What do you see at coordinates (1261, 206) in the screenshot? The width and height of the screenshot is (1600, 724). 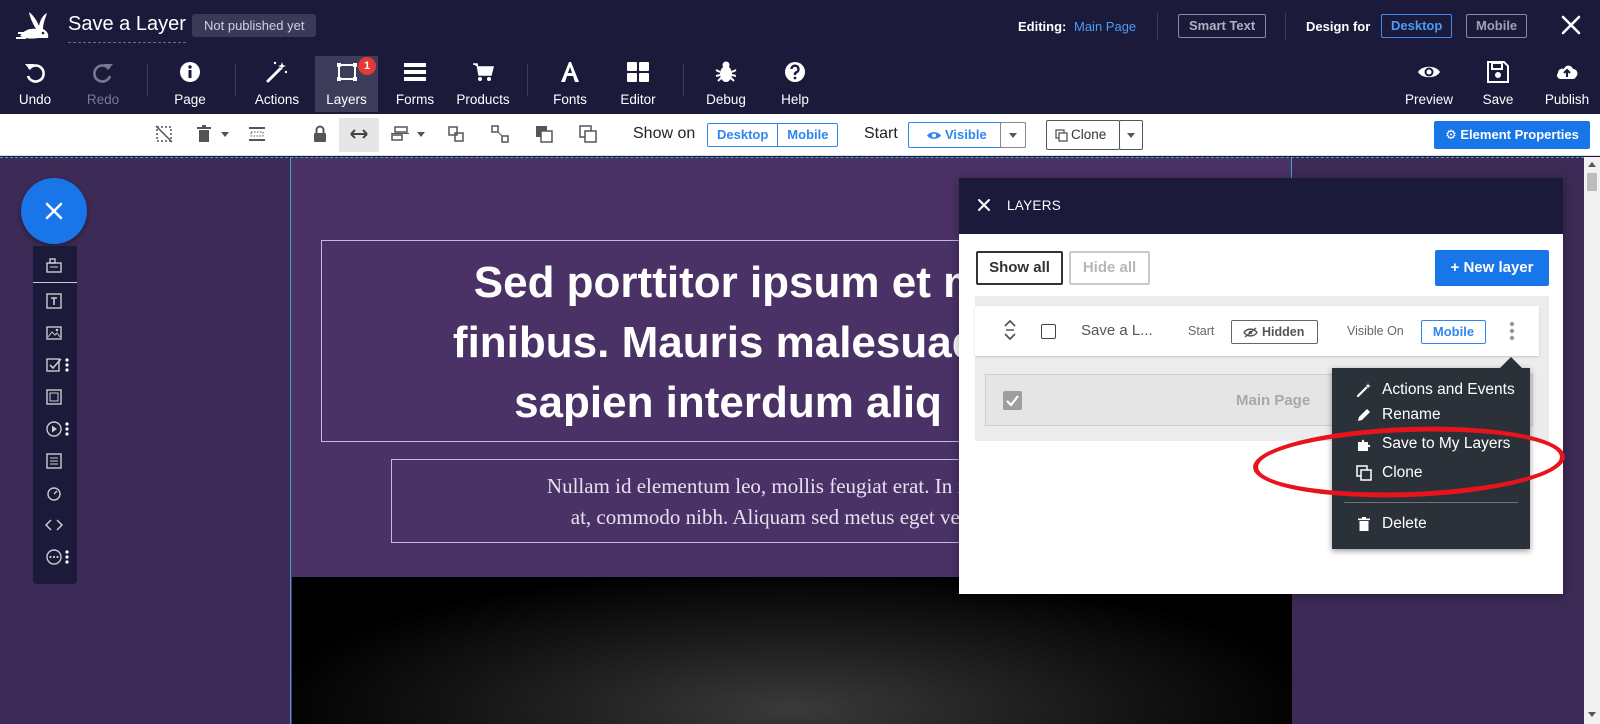 I see `layers-panel-header: LAYERS` at bounding box center [1261, 206].